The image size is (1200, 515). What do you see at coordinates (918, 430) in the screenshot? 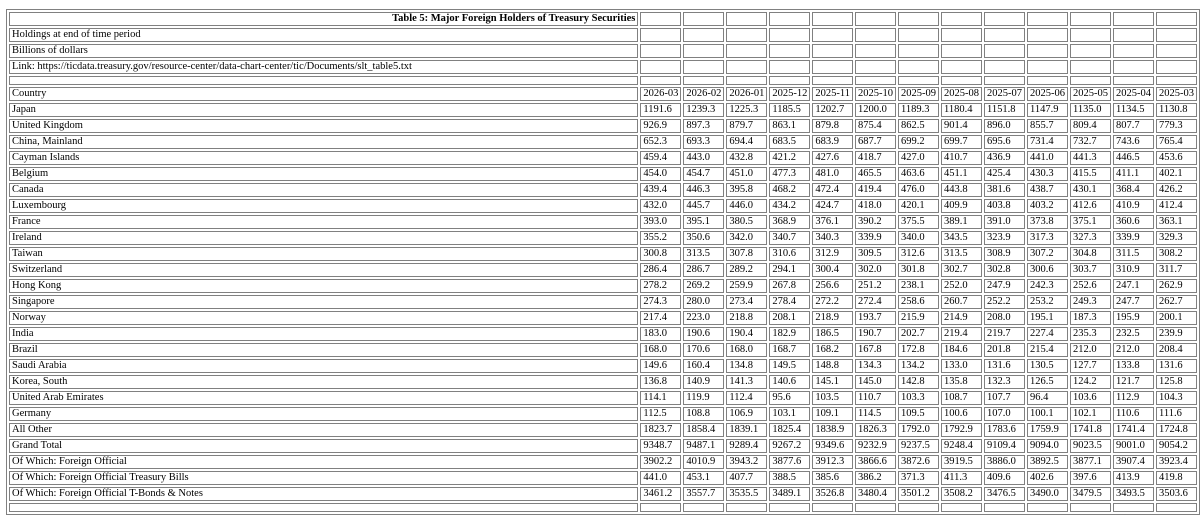
I see `holding-value: 1792.0` at bounding box center [918, 430].